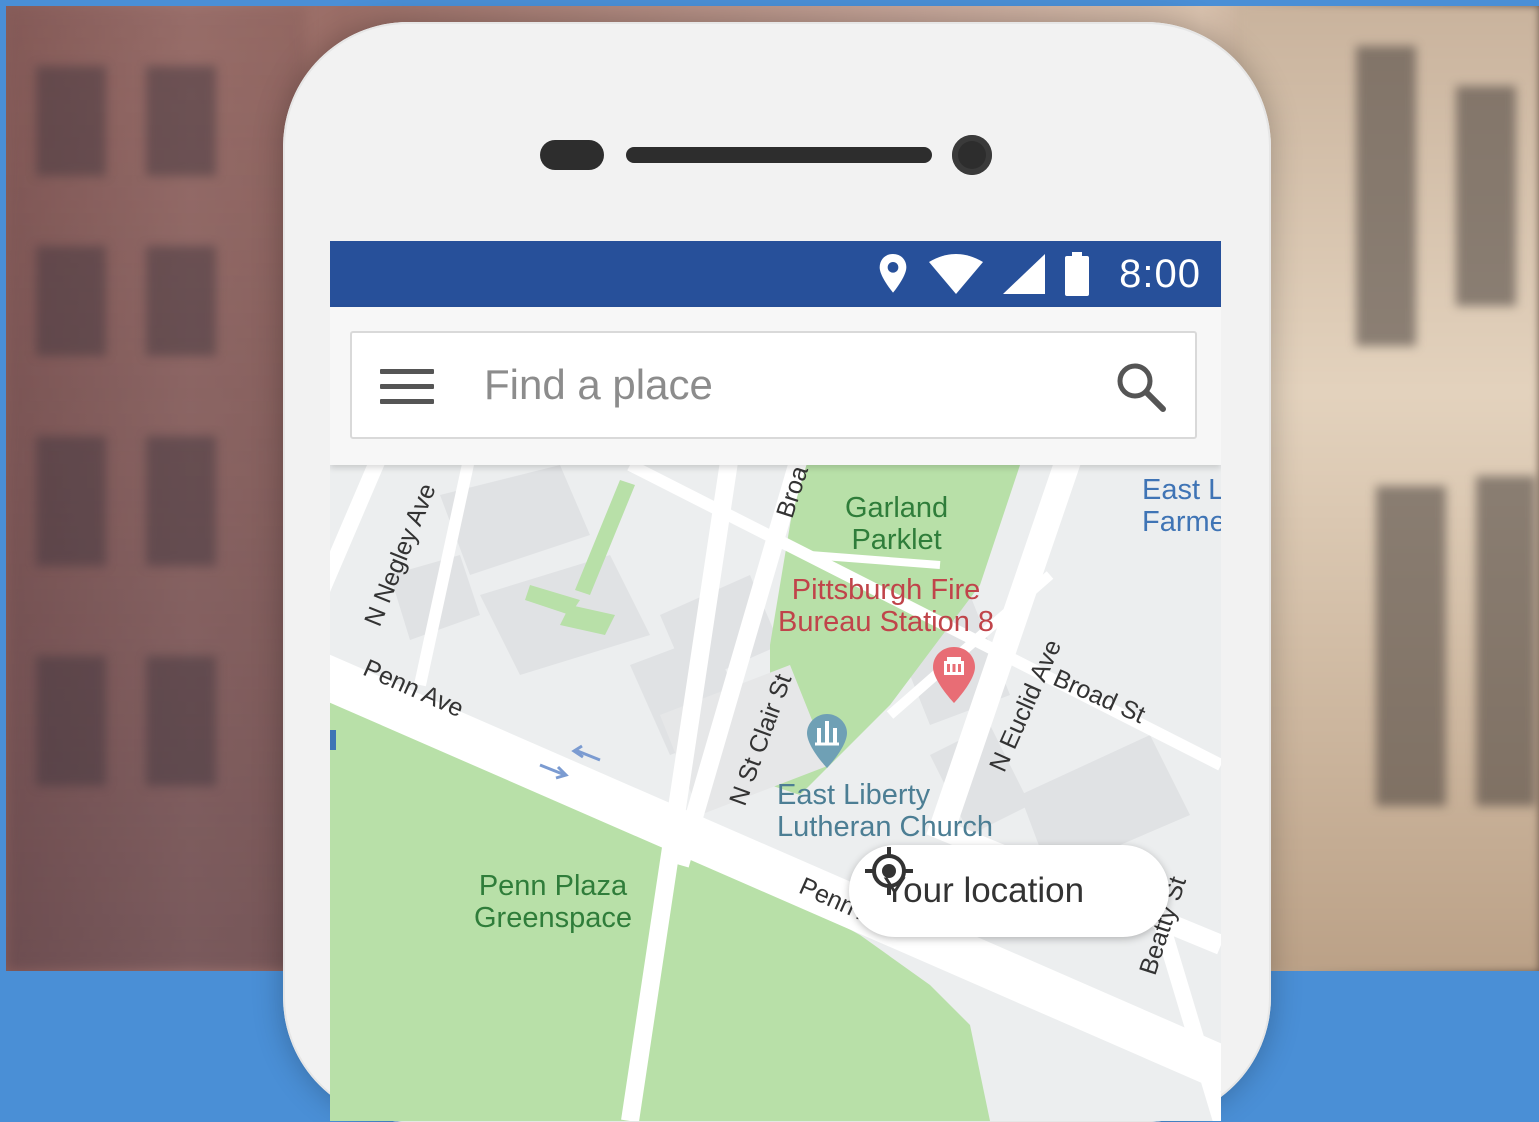 The width and height of the screenshot is (1539, 1122). What do you see at coordinates (972, 155) in the screenshot?
I see `front-camera` at bounding box center [972, 155].